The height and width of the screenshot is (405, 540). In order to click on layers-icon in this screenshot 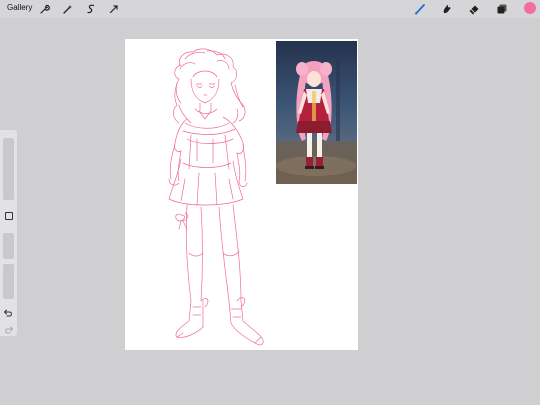, I will do `click(502, 9)`.